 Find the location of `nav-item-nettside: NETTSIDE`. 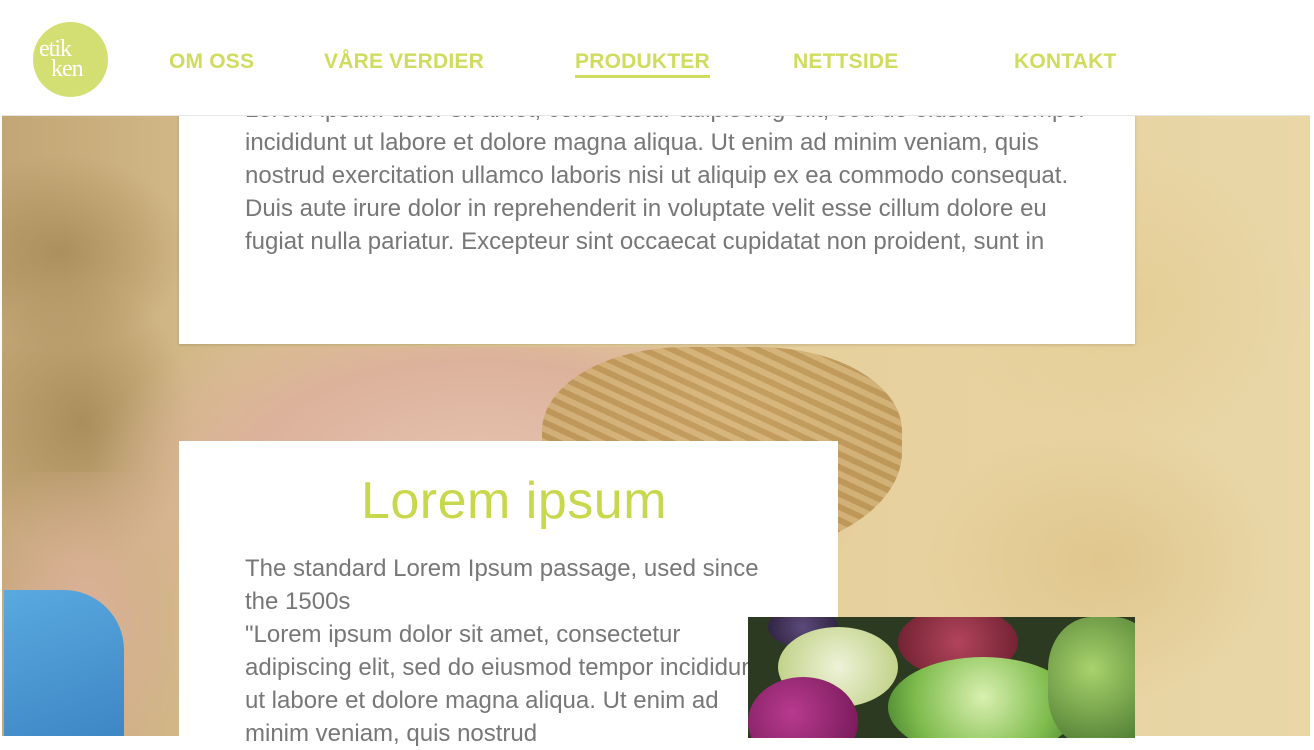

nav-item-nettside: NETTSIDE is located at coordinates (845, 62).